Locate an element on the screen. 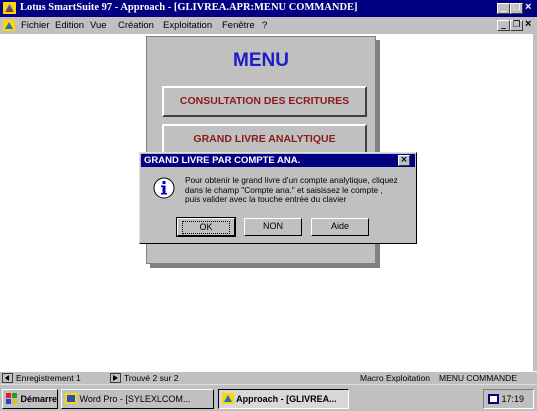 Image resolution: width=537 pixels, height=411 pixels. approach-icon is located at coordinates (228, 398).